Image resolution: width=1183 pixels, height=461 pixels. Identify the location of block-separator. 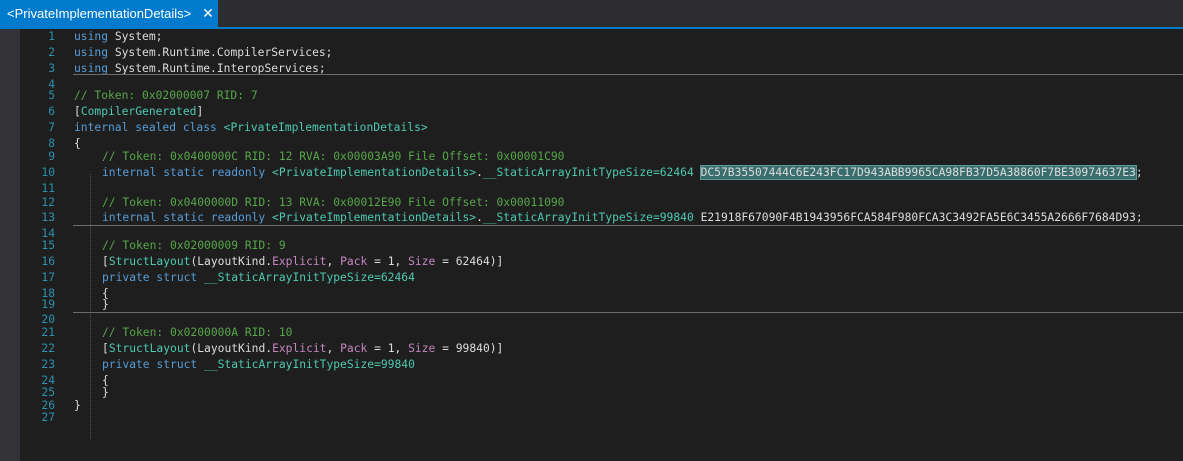
(628, 74).